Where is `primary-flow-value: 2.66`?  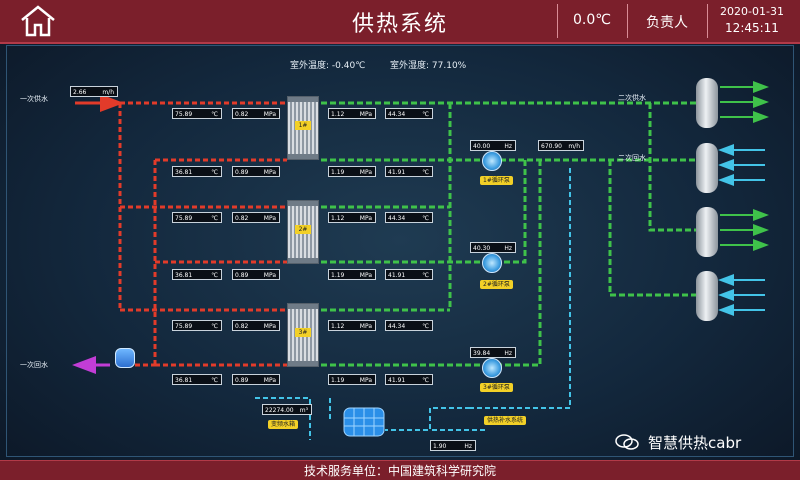 primary-flow-value: 2.66 is located at coordinates (80, 92).